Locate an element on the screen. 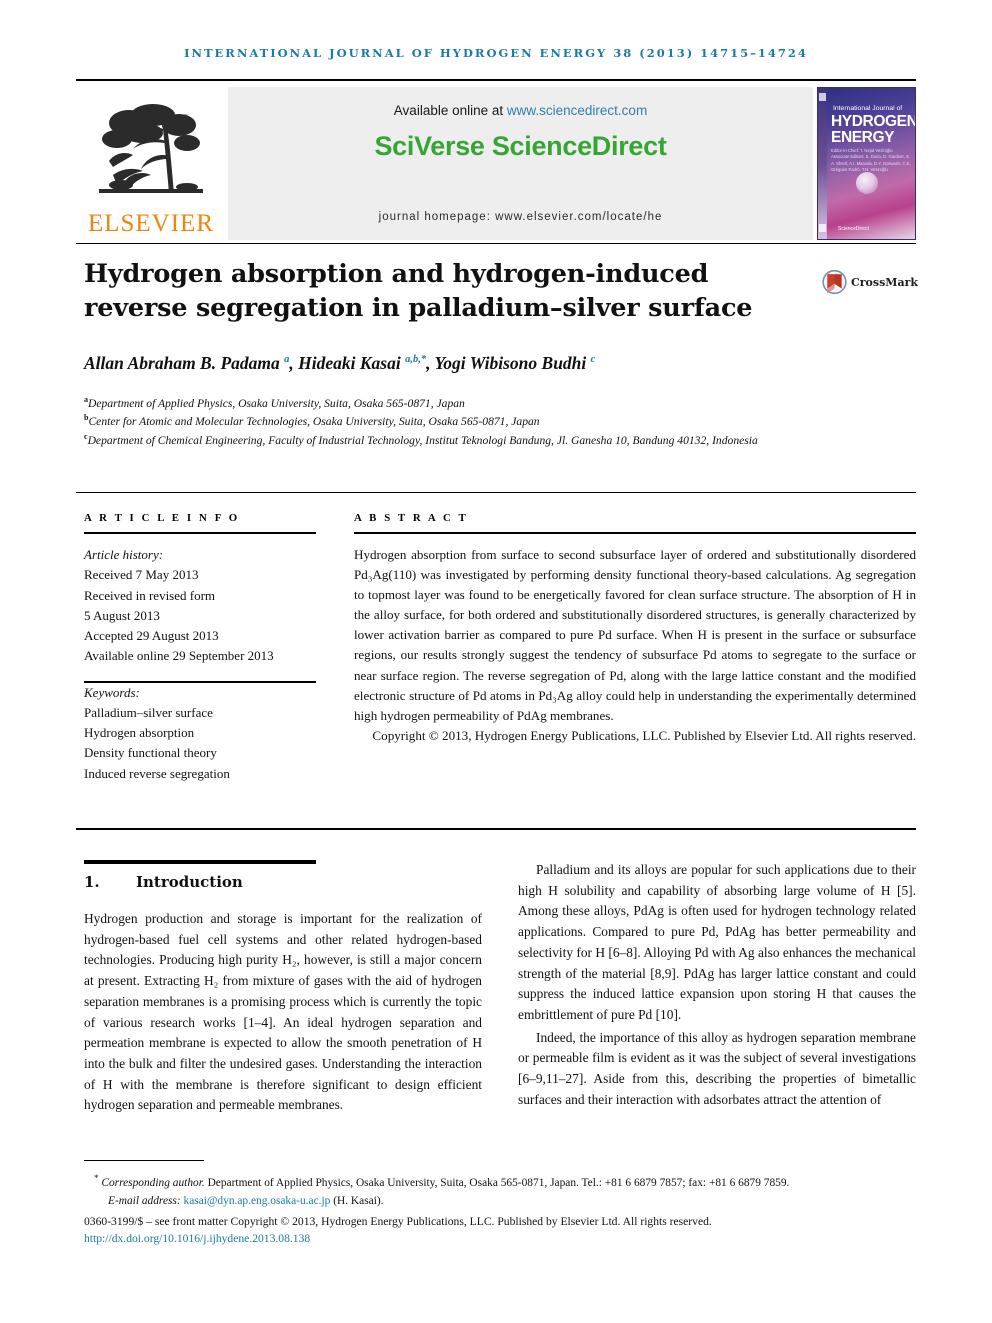 This screenshot has width=992, height=1323. abstract-heading-rule is located at coordinates (635, 533).